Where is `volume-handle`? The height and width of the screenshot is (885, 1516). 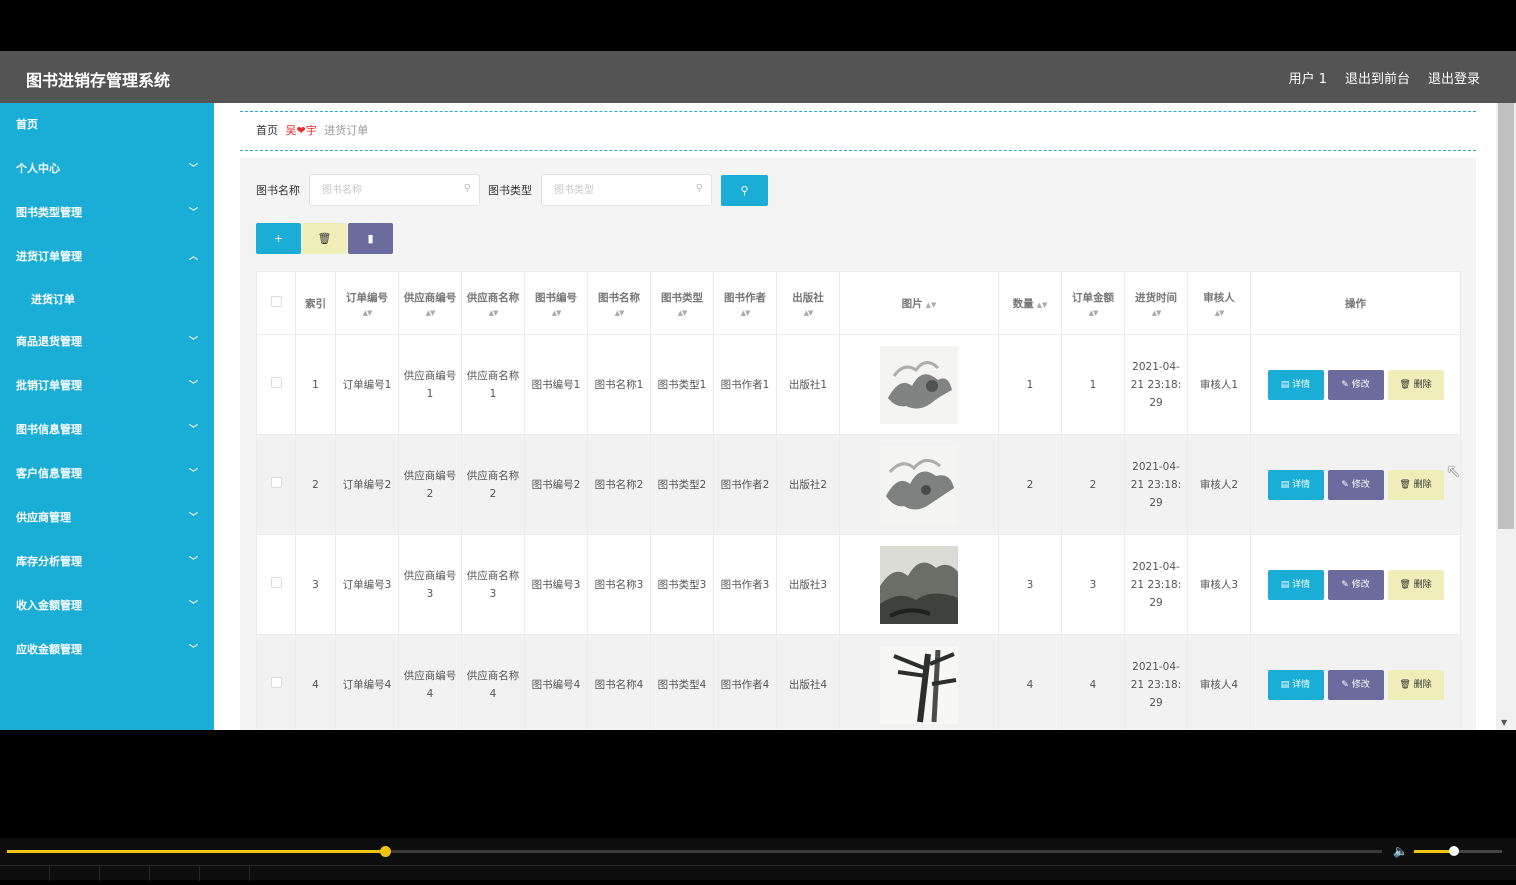
volume-handle is located at coordinates (1453, 851).